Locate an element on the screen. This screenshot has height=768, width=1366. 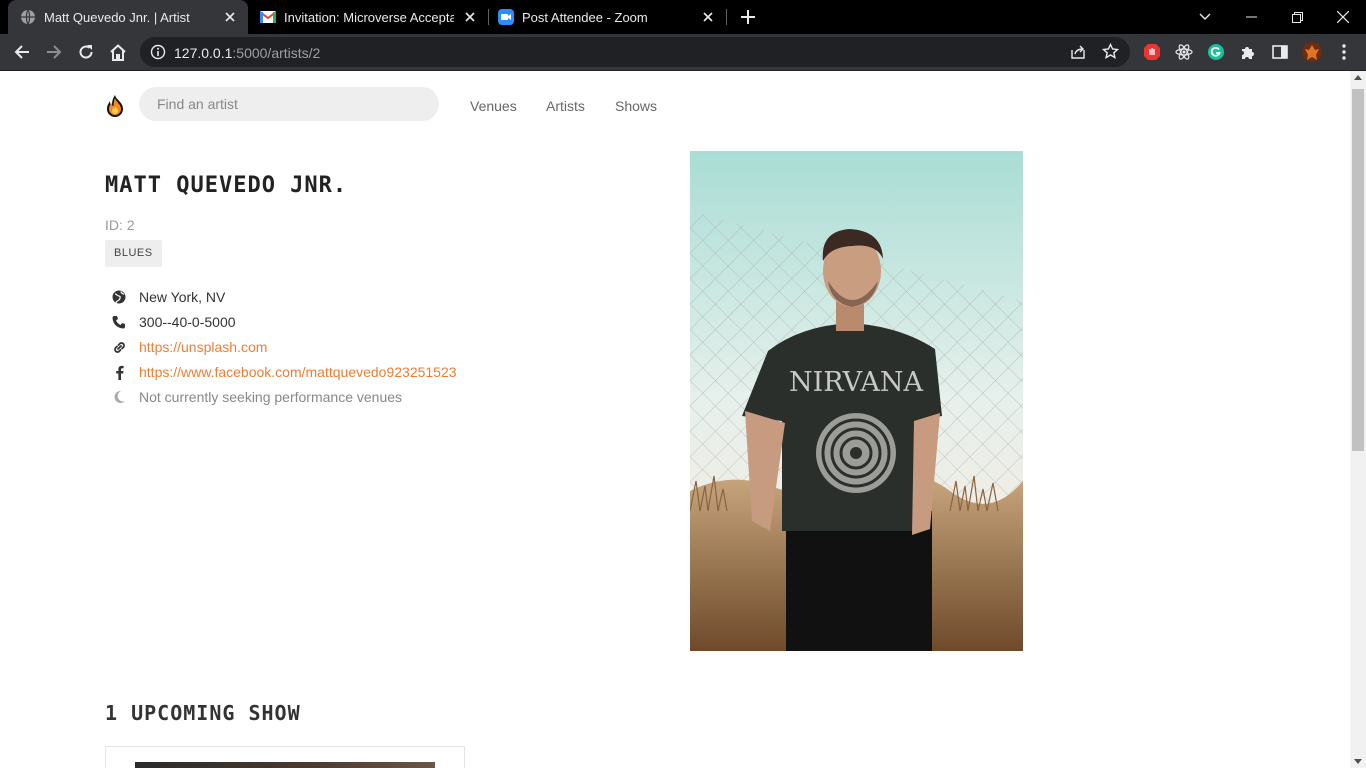
artist-phone: 300--40-0-5000 is located at coordinates (187, 322).